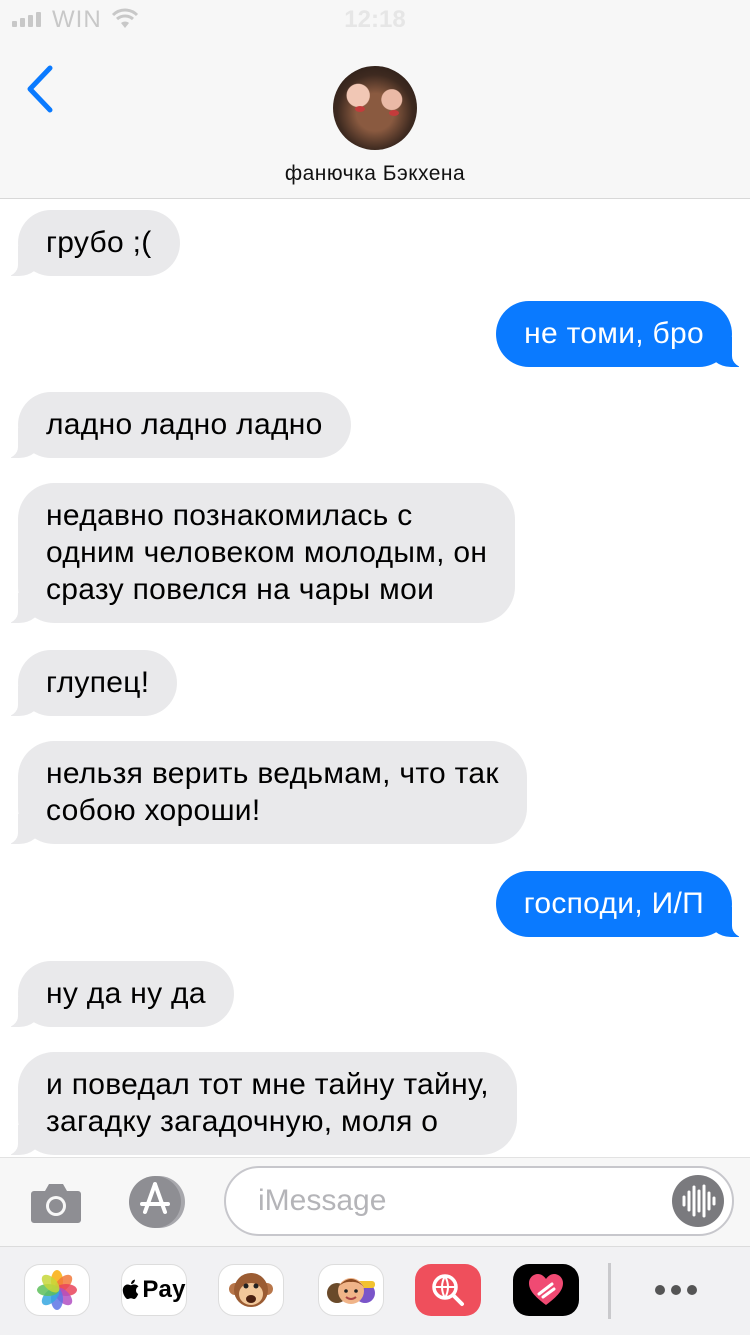 This screenshot has width=750, height=1335. I want to click on web-search-button, so click(448, 1290).